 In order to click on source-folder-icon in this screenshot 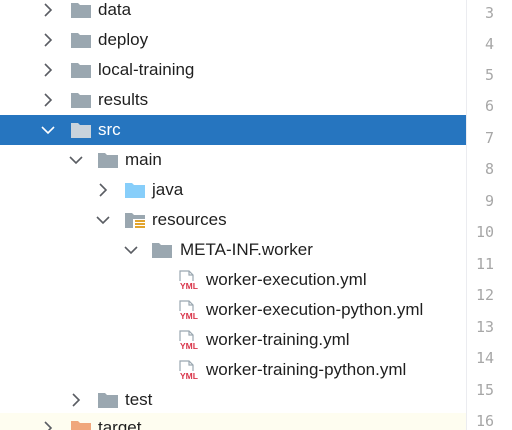, I will do `click(135, 190)`.